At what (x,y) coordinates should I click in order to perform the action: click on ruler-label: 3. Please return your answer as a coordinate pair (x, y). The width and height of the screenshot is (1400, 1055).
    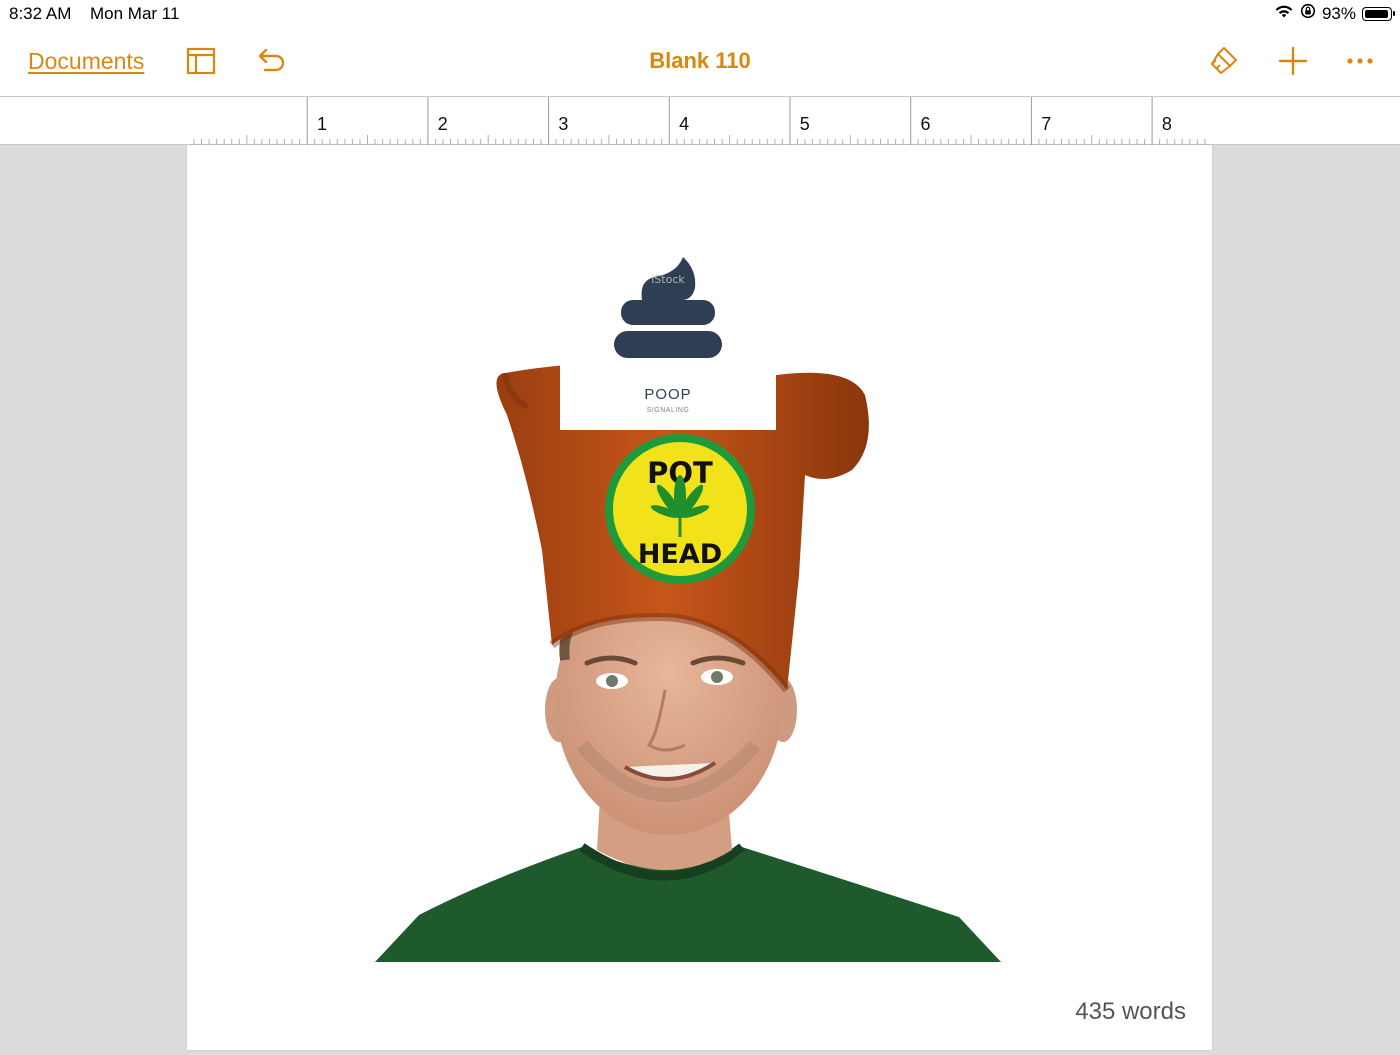
    Looking at the image, I should click on (563, 124).